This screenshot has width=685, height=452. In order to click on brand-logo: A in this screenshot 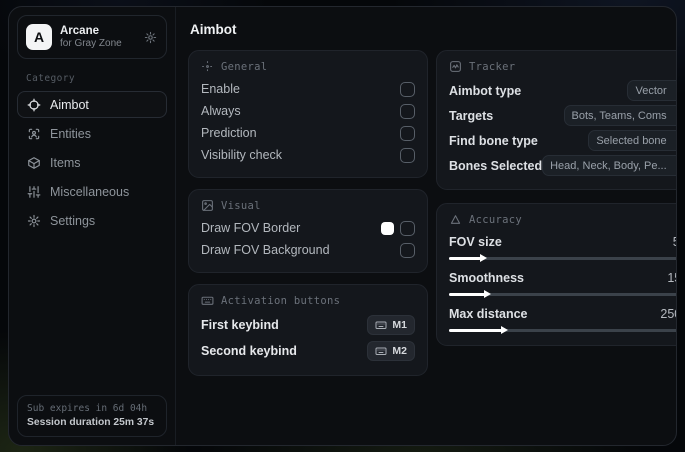, I will do `click(39, 37)`.